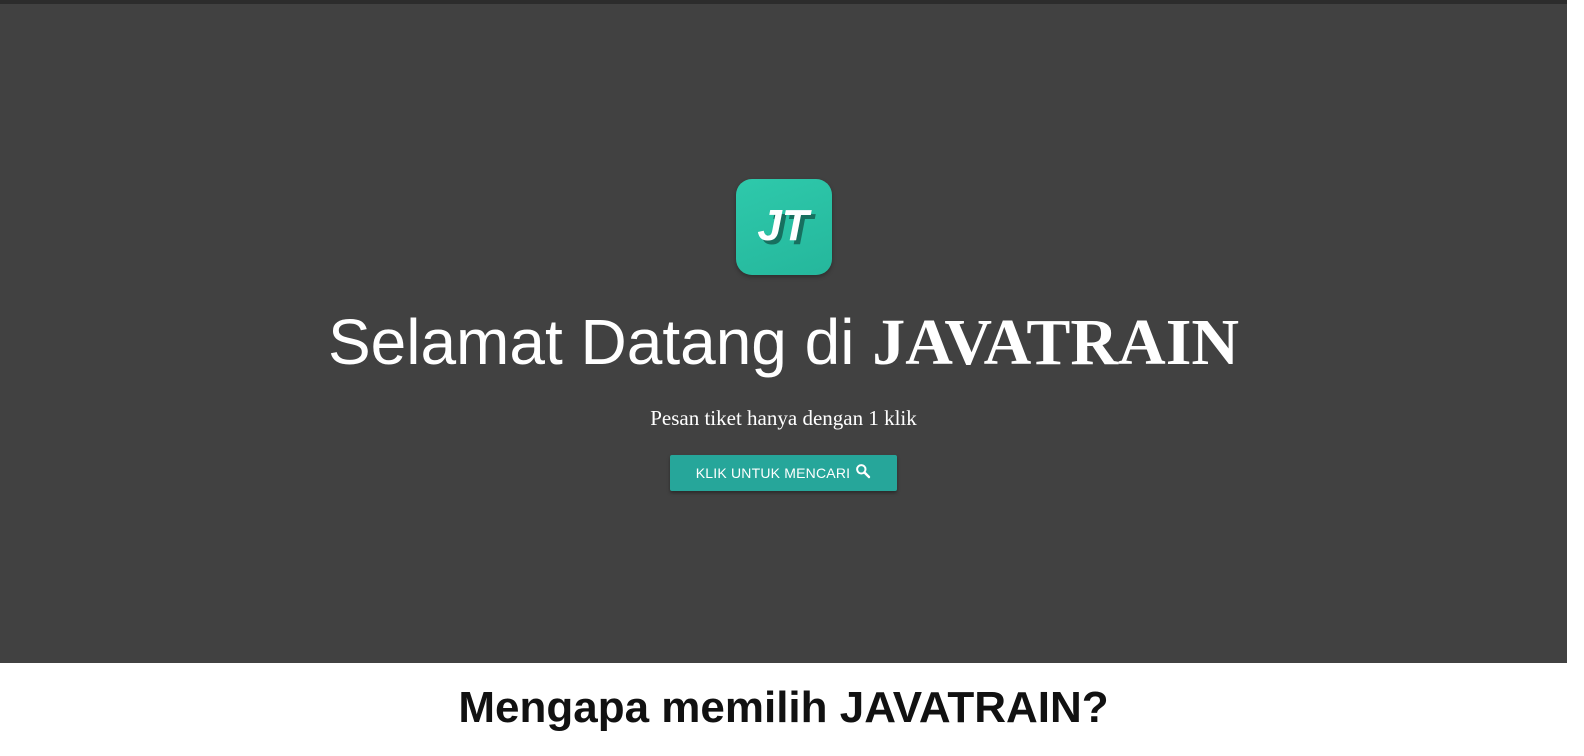 The width and height of the screenshot is (1584, 756). Describe the element at coordinates (1056, 342) in the screenshot. I see `hero-title-brand: JAVATRAIN` at that location.